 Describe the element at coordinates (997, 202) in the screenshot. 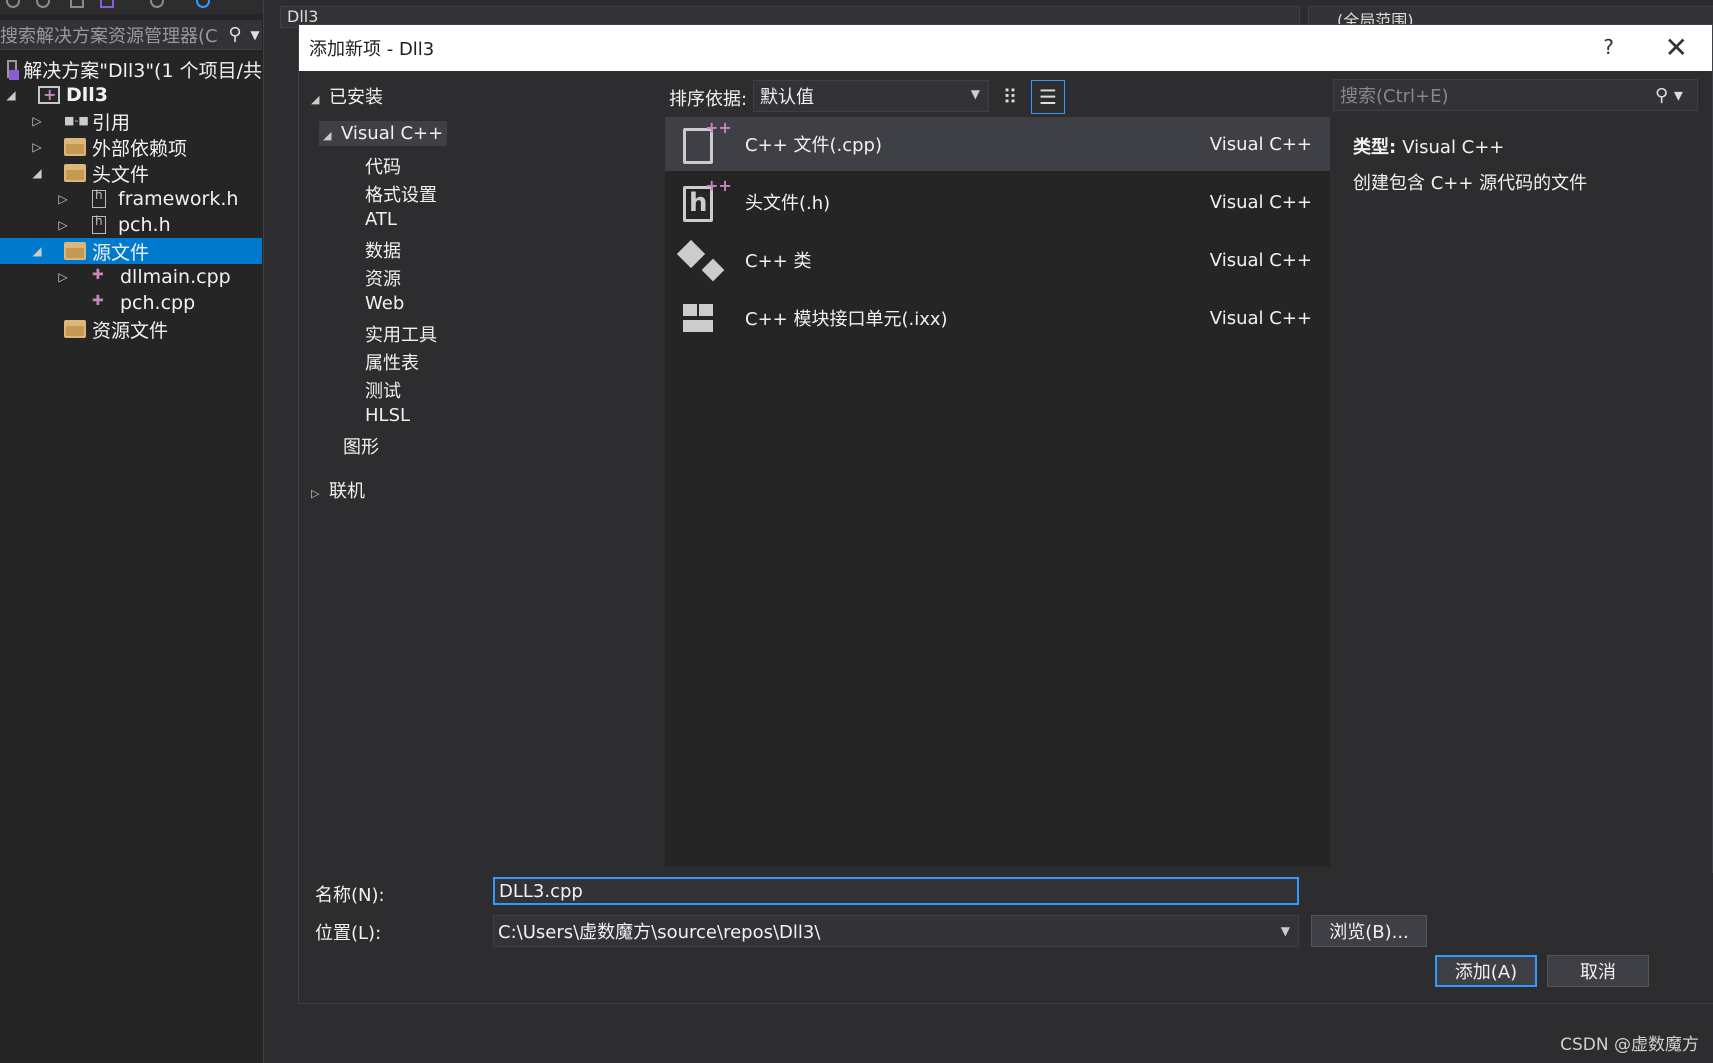

I see `template-item-header-file: h ++ 头文件(.h) Visual C++` at that location.